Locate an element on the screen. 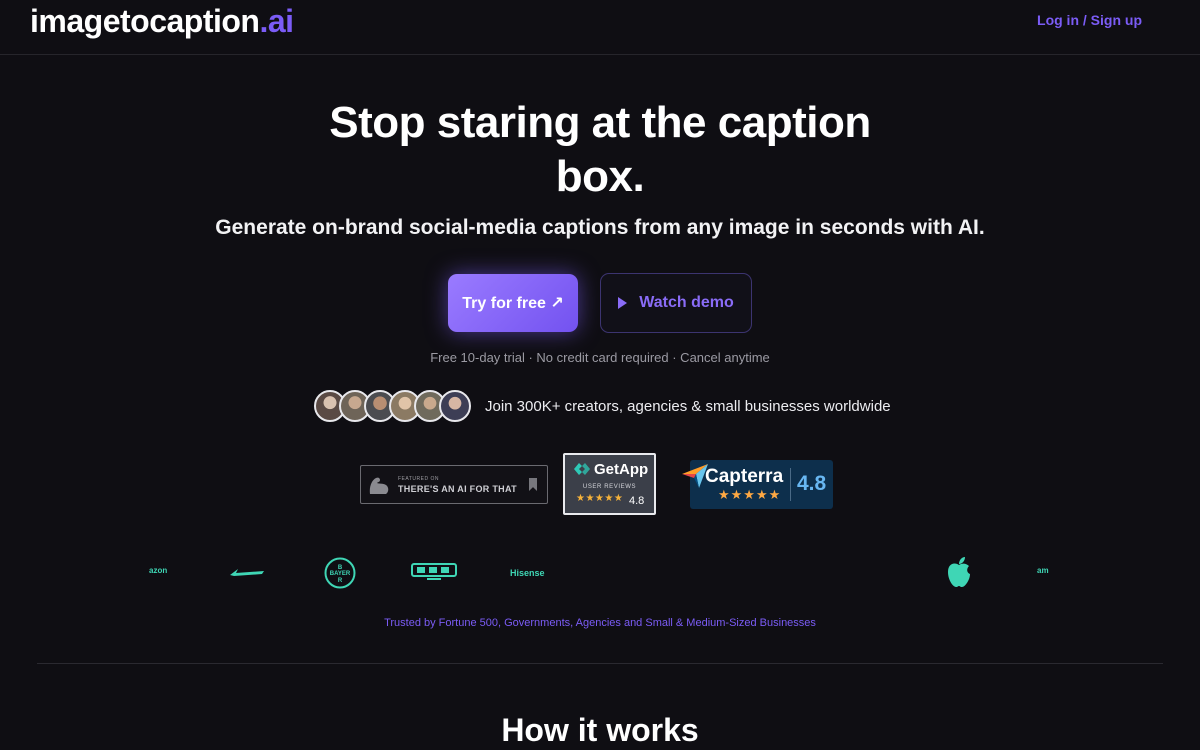 This screenshot has height=750, width=1200. watch-demo-button: Watch demo is located at coordinates (676, 303).